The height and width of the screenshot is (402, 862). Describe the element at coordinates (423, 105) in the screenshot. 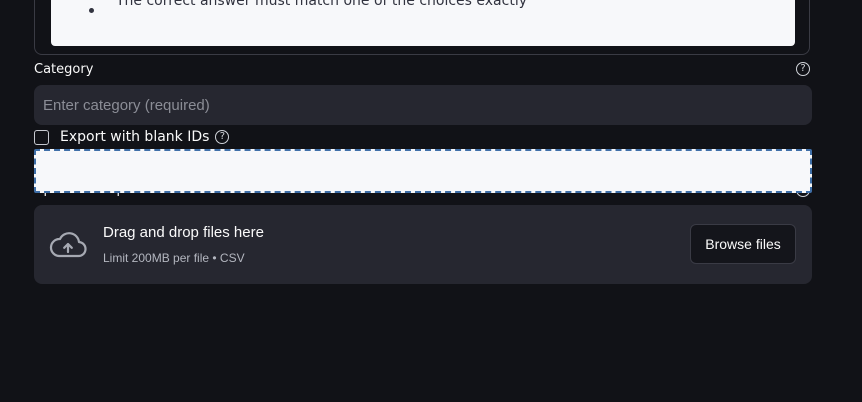

I see `category-input` at that location.